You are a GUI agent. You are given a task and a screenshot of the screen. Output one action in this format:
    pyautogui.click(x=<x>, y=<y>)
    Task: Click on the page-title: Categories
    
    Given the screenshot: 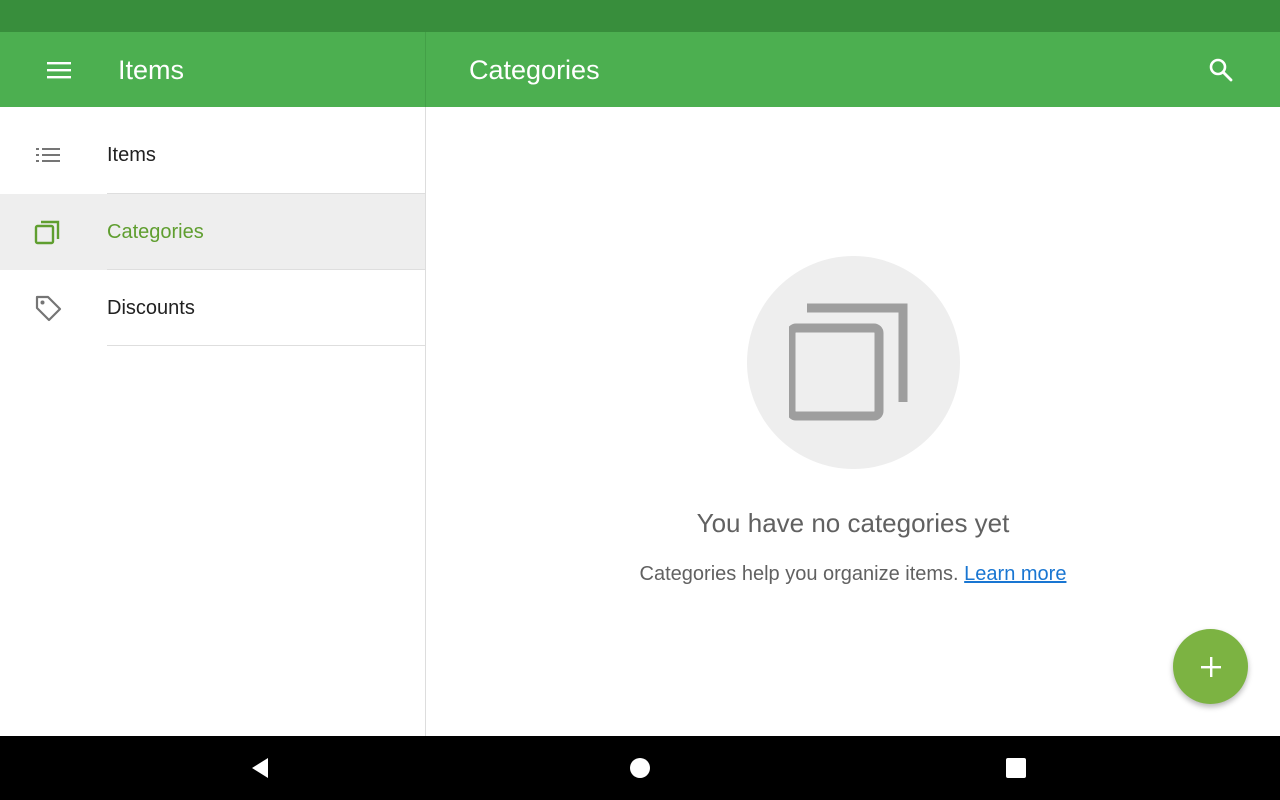 What is the action you would take?
    pyautogui.click(x=534, y=70)
    